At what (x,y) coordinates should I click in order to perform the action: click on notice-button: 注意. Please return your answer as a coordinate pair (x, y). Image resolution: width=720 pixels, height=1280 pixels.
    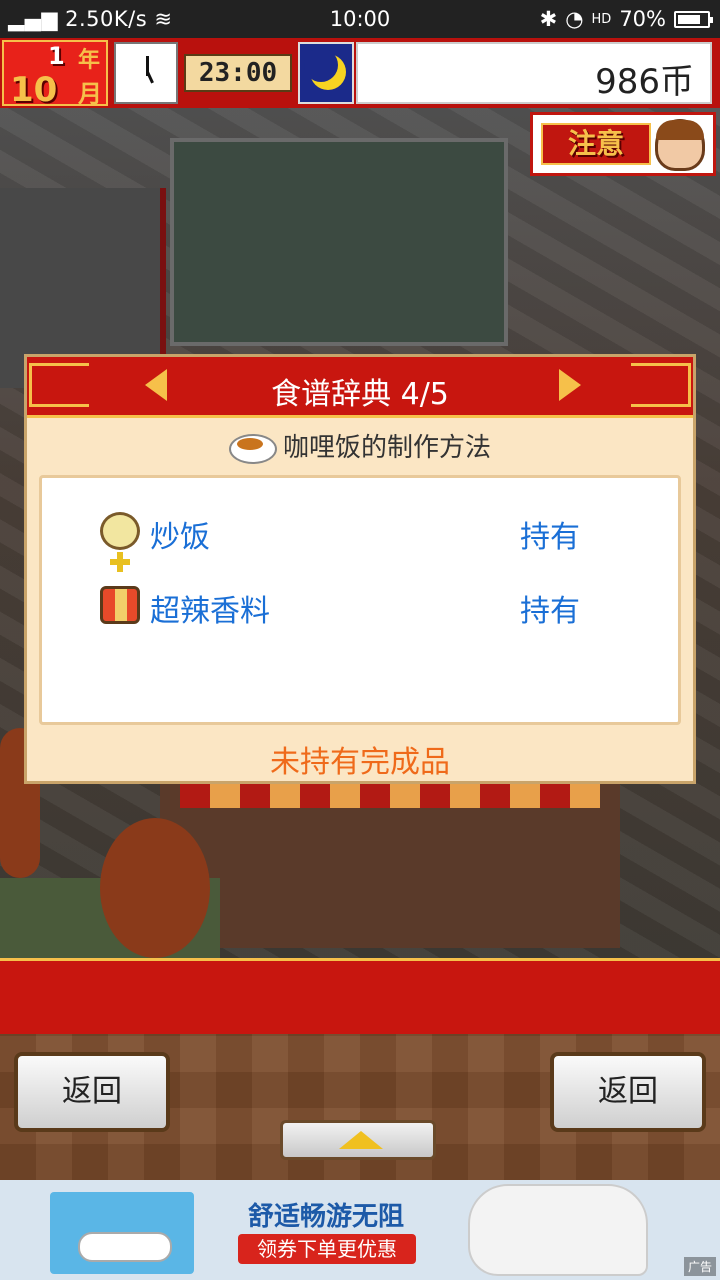
    Looking at the image, I should click on (623, 144).